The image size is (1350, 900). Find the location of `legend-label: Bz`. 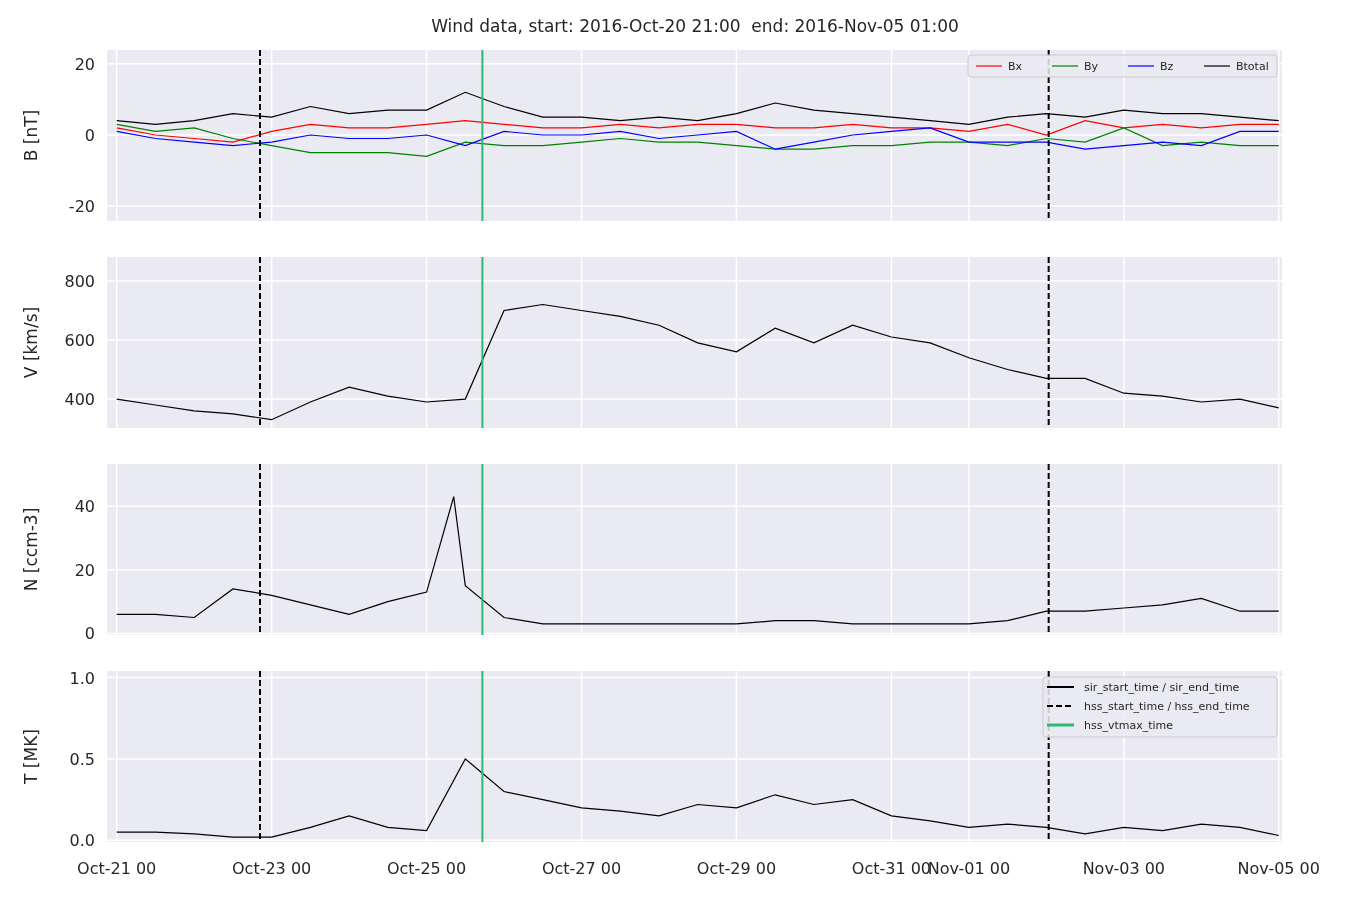

legend-label: Bz is located at coordinates (1167, 66).